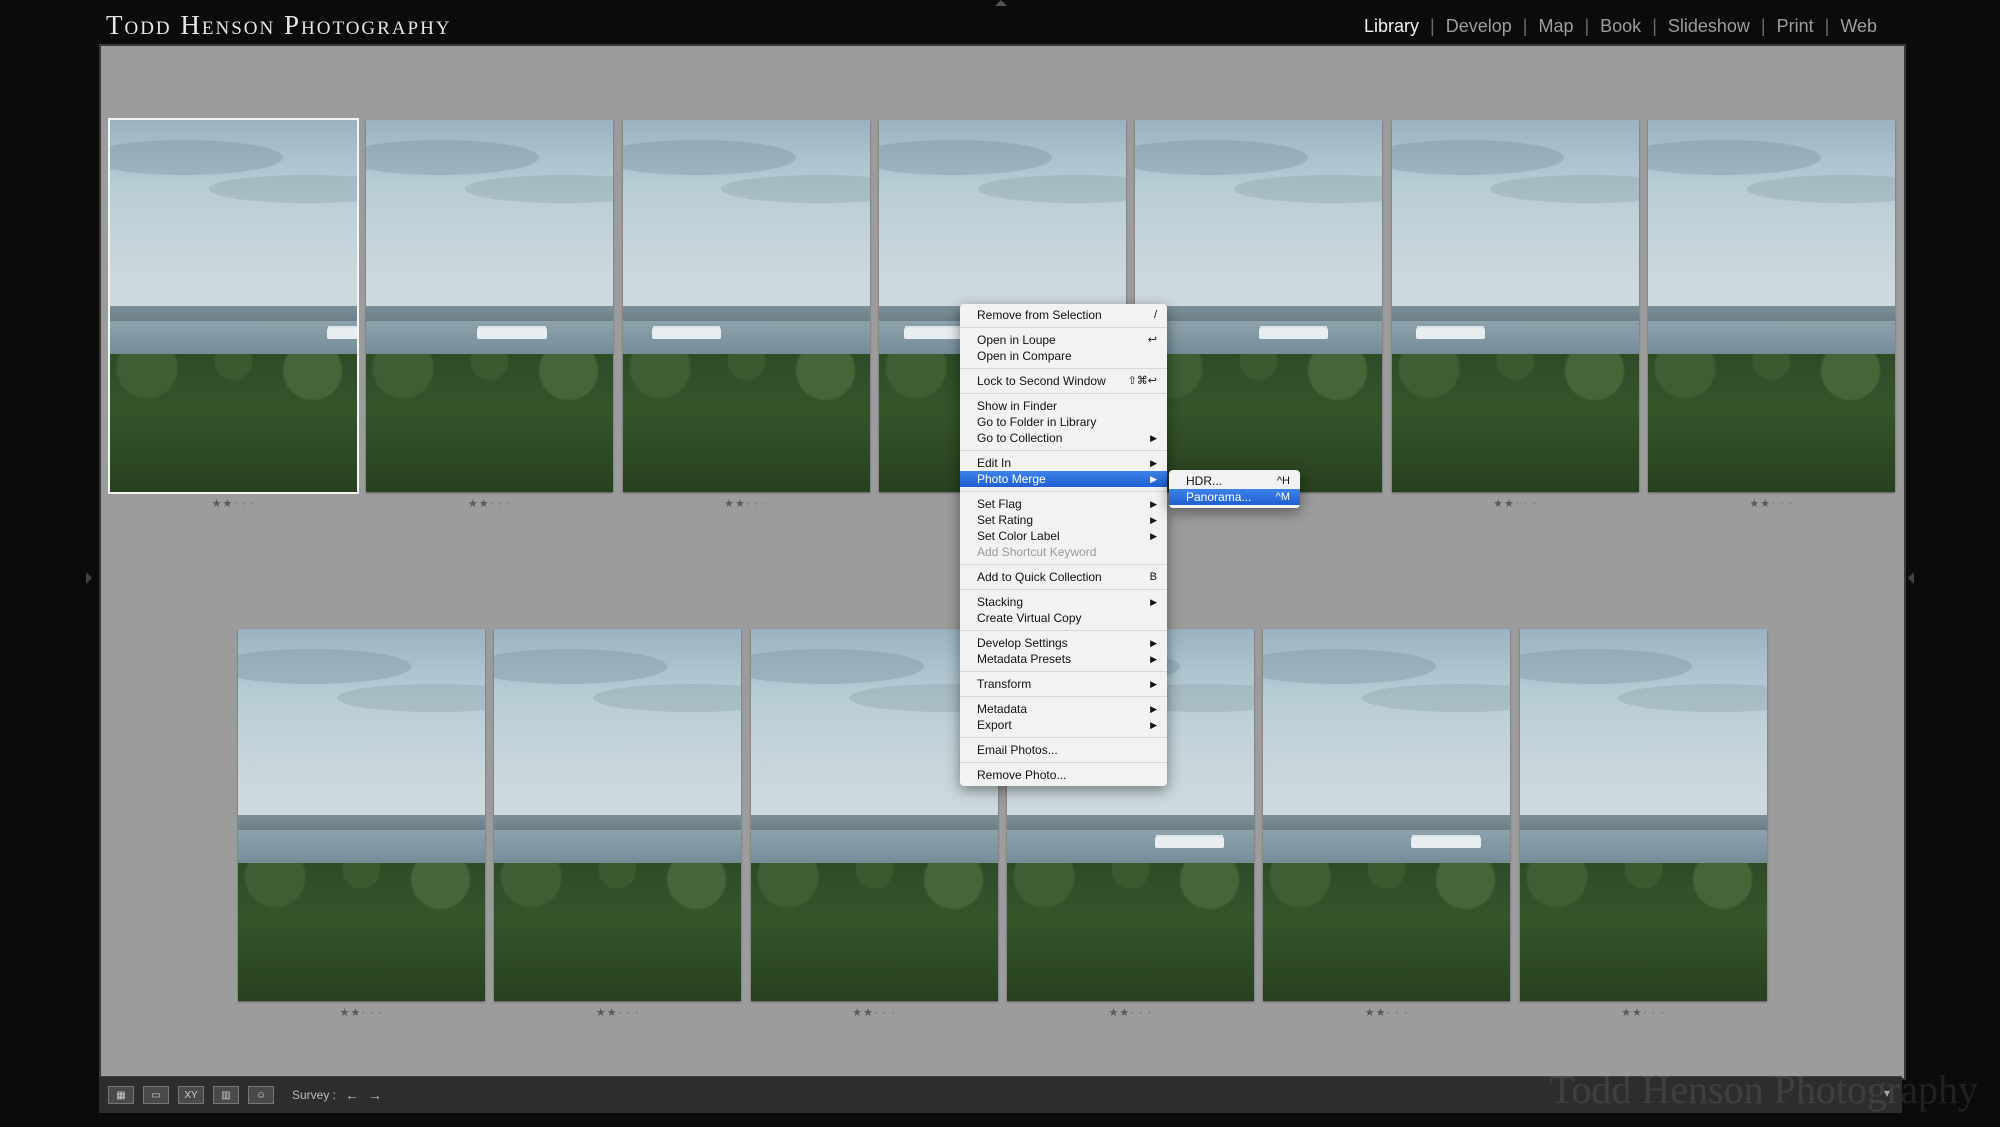  Describe the element at coordinates (1063, 422) in the screenshot. I see `menu-item-go-to-folder-in-library: Go to Folder in Library` at that location.